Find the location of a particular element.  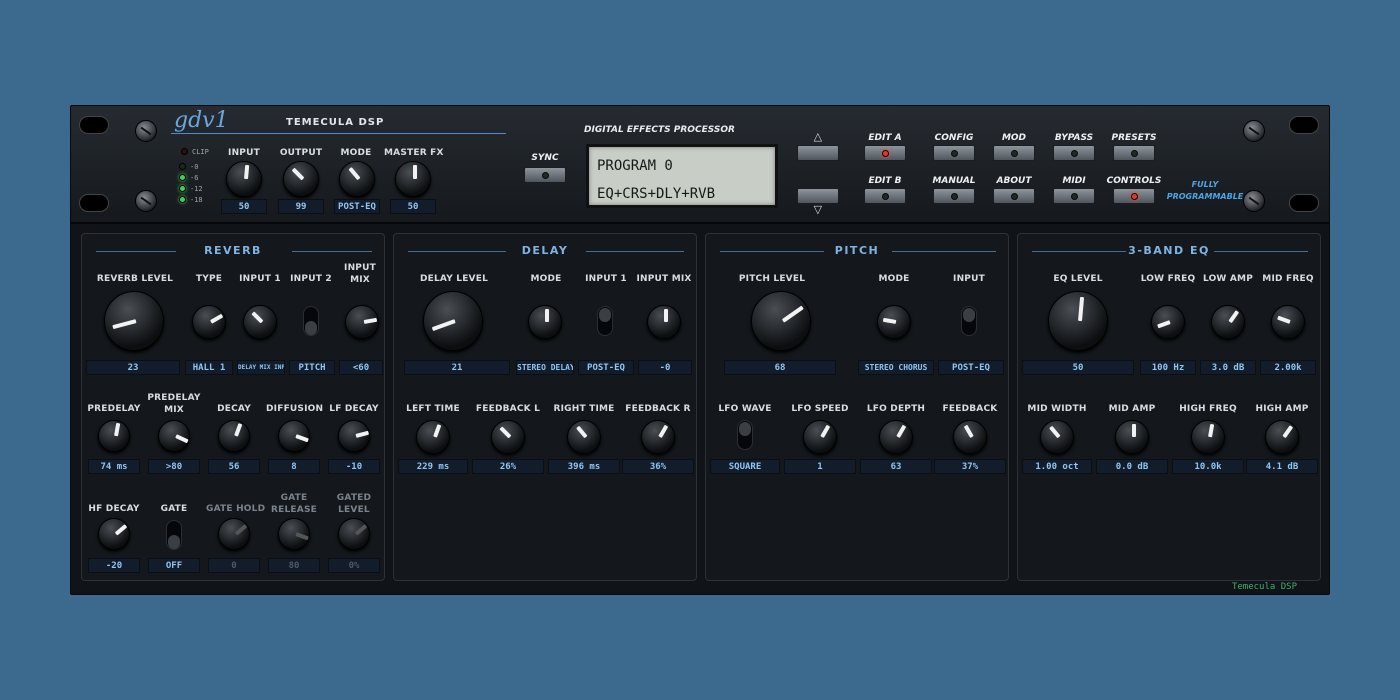

delay-input-mix-knob is located at coordinates (664, 322).